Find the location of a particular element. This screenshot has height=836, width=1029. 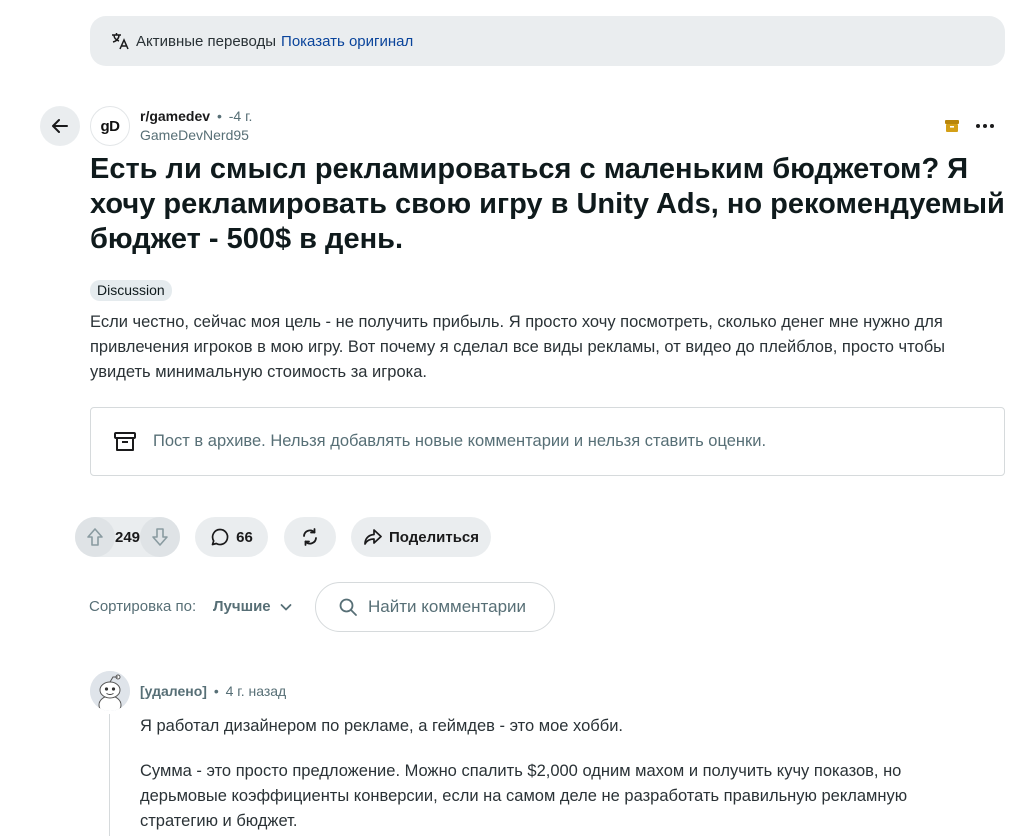

commenter-avatar is located at coordinates (110, 691).